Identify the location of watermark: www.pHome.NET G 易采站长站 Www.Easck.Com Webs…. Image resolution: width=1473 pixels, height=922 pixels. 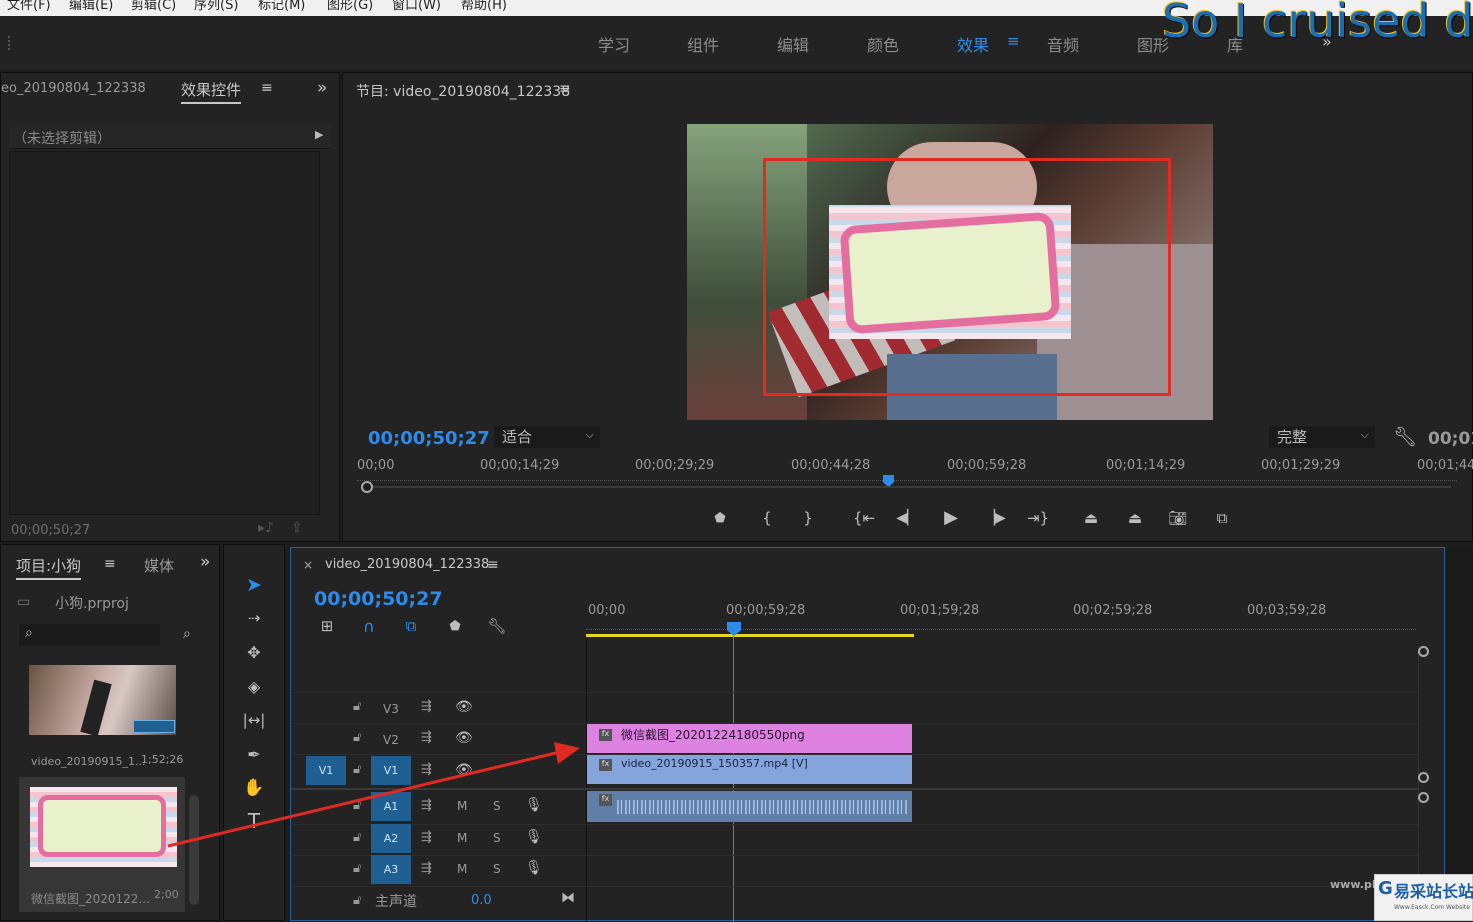
(1401, 897).